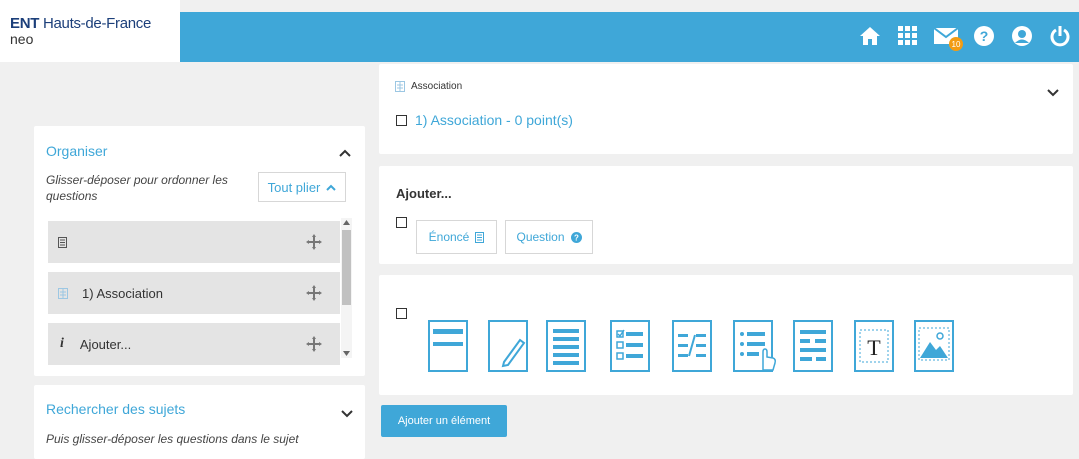  Describe the element at coordinates (401, 222) in the screenshot. I see `ajouter-checkbox` at that location.